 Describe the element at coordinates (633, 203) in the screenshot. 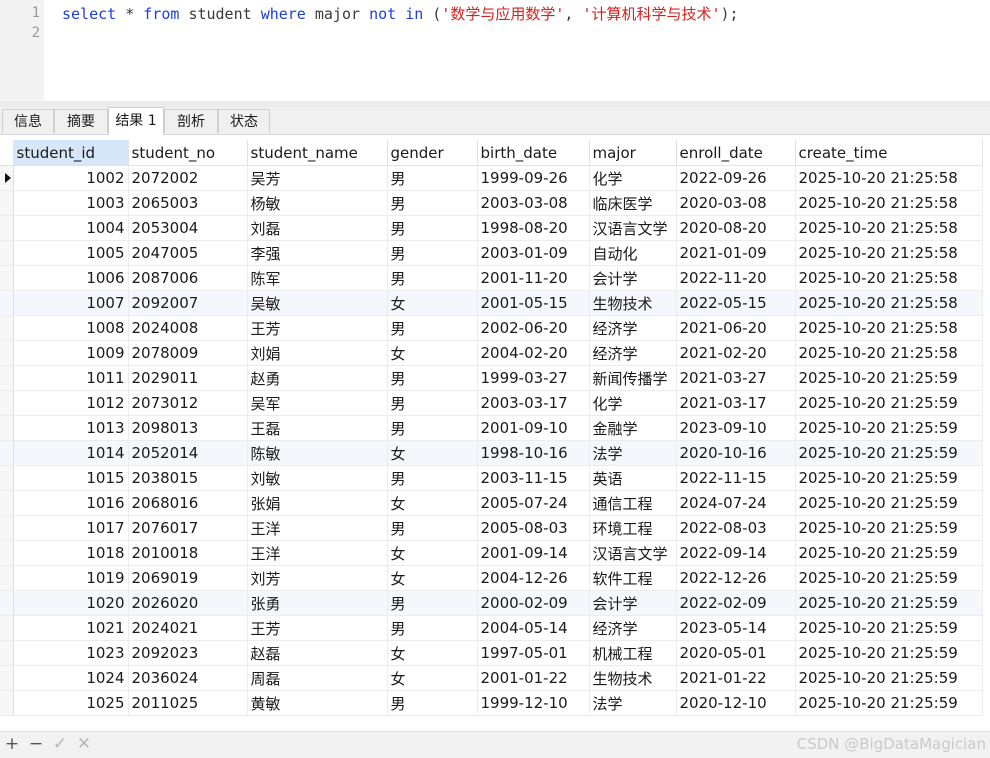

I see `cell-major: 临床医学` at that location.